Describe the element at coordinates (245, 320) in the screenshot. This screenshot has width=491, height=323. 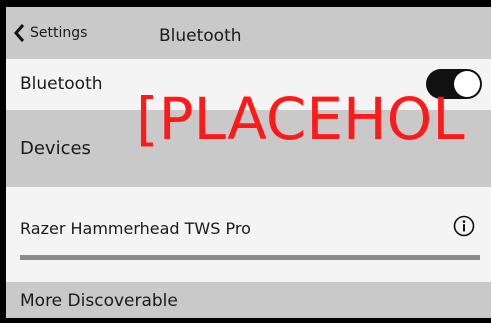
I see `device-frame-bottom` at that location.